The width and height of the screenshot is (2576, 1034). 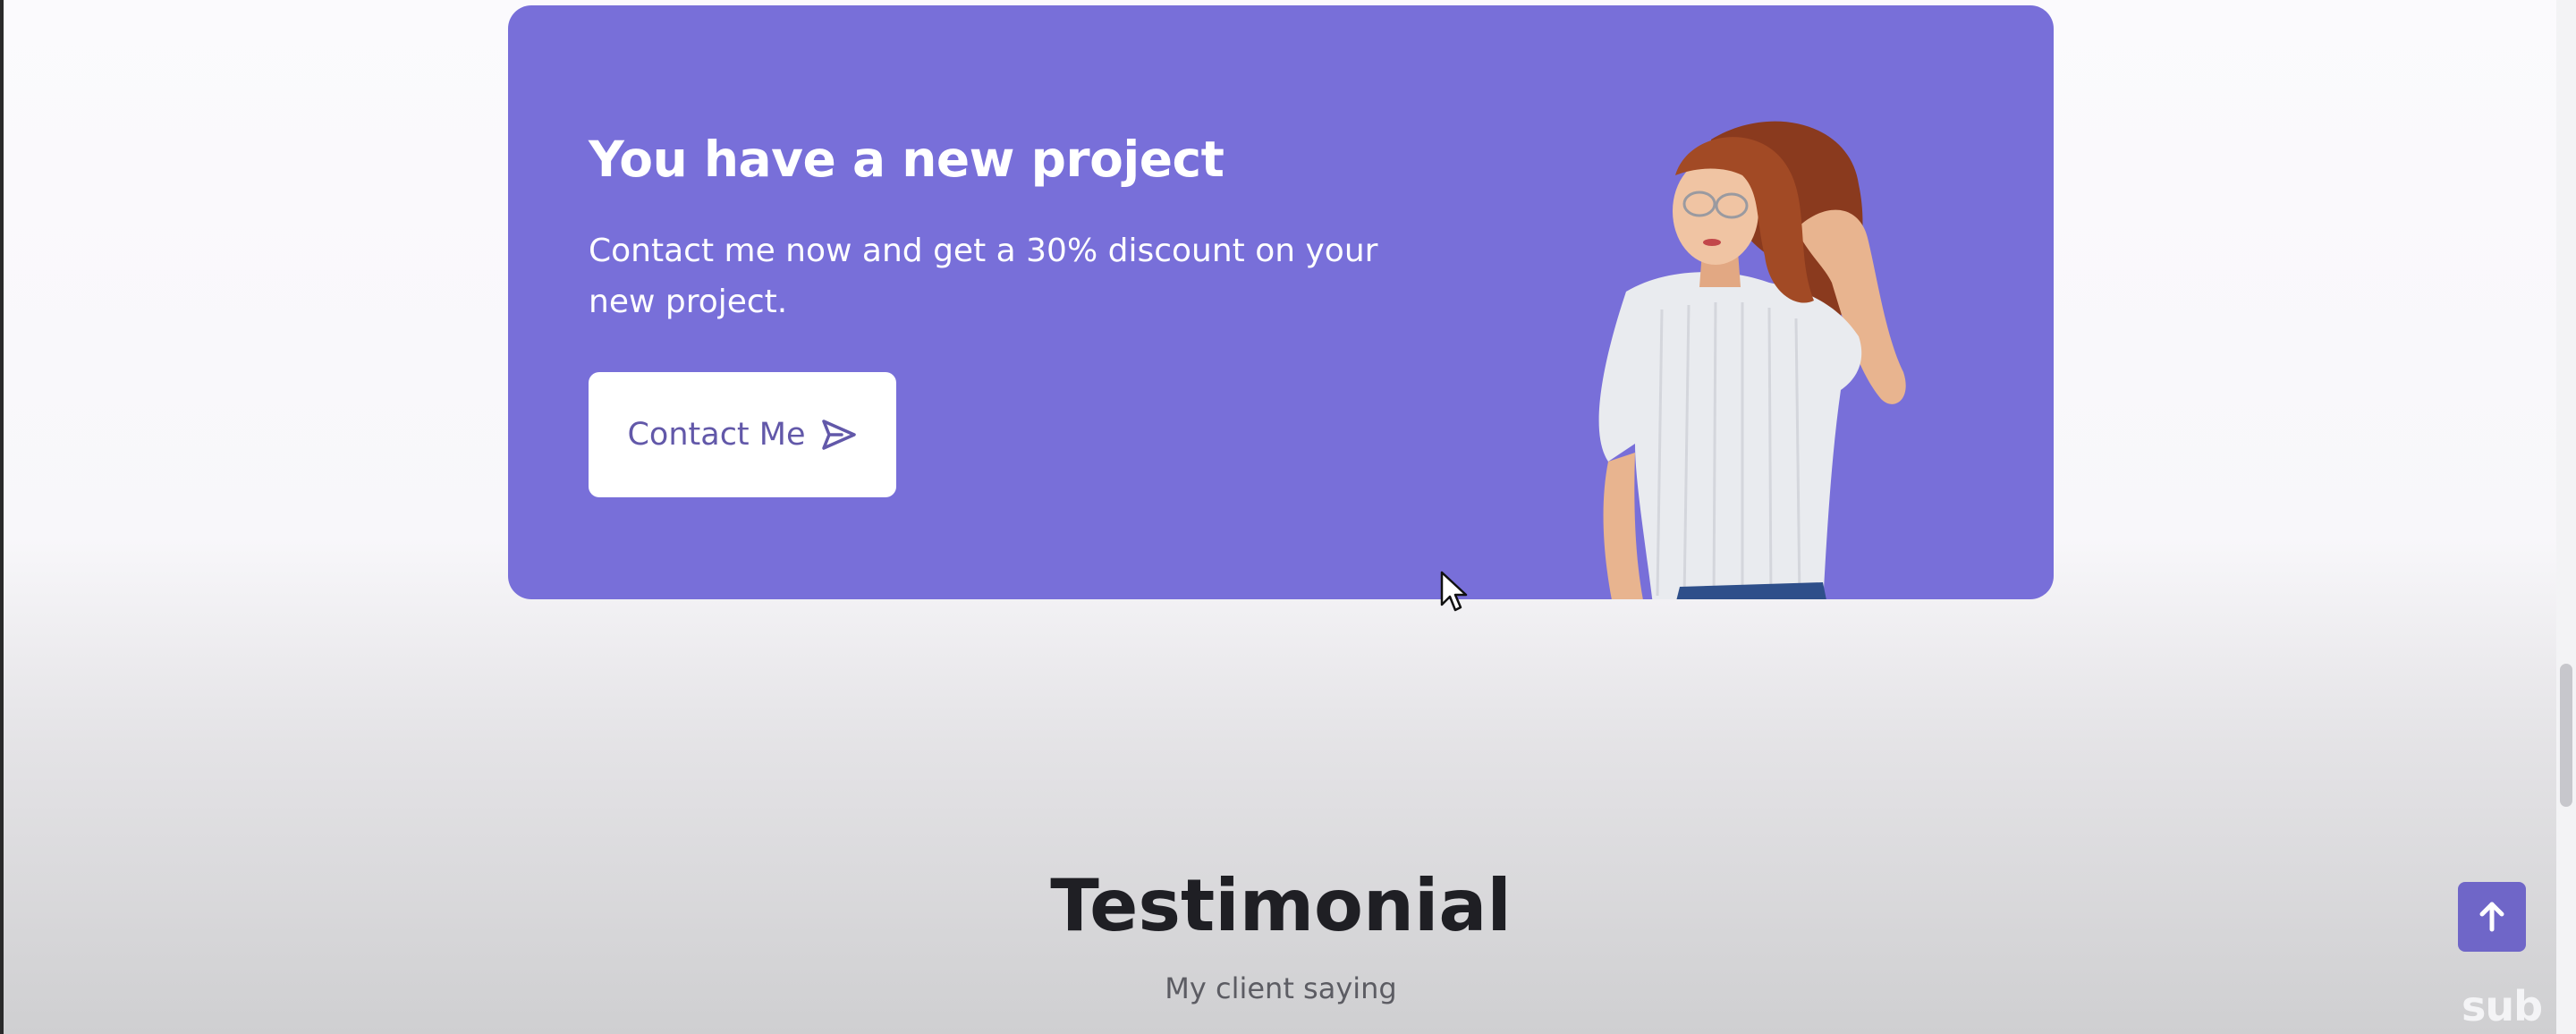 I want to click on send-icon, so click(x=839, y=435).